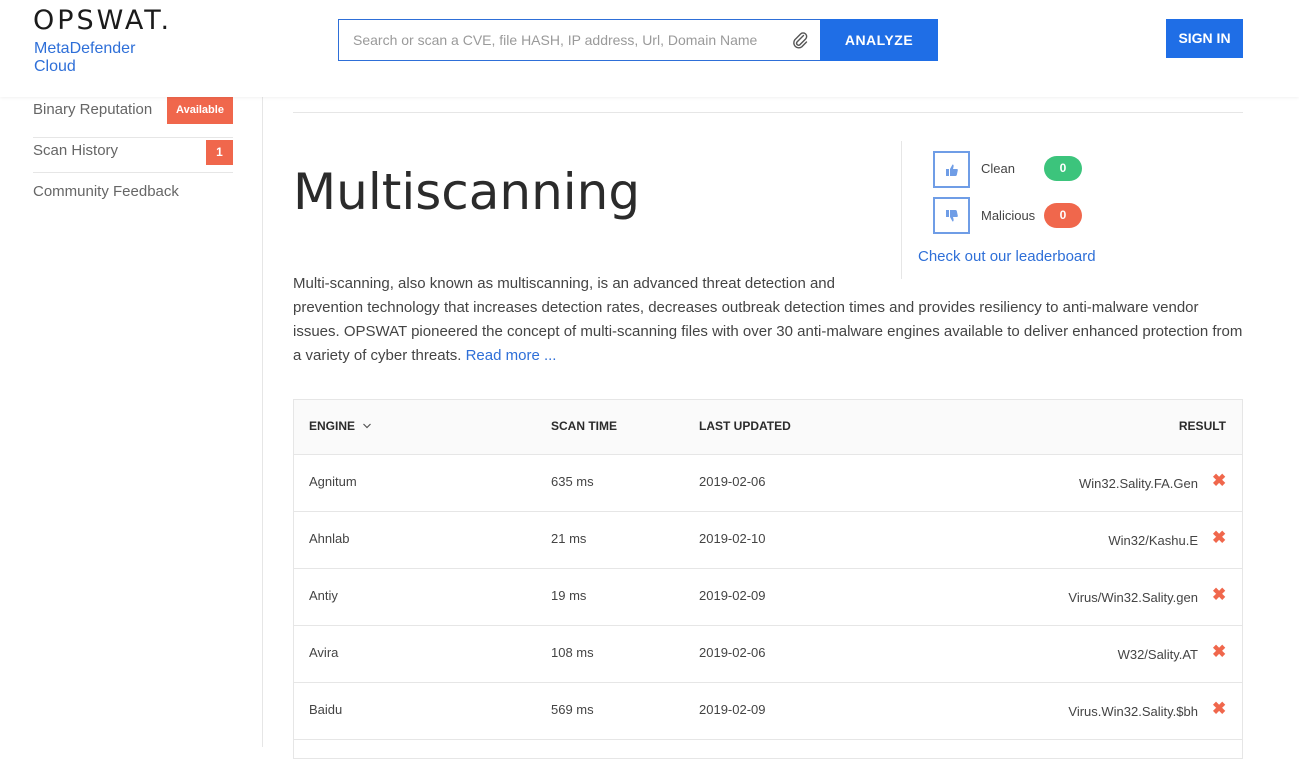 The height and width of the screenshot is (759, 1299). What do you see at coordinates (1204, 38) in the screenshot?
I see `sign-in-button: SIGN IN` at bounding box center [1204, 38].